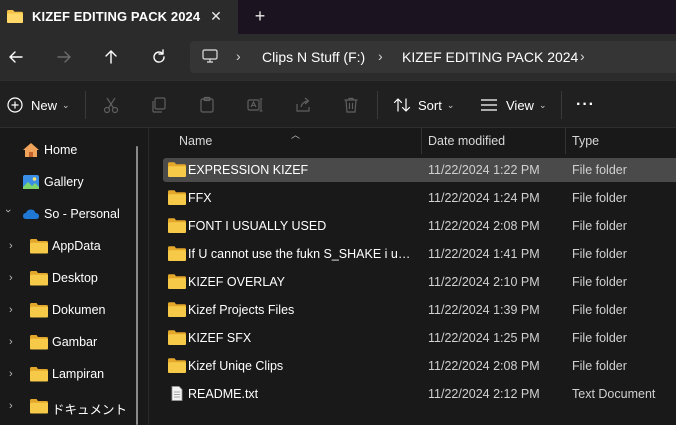  What do you see at coordinates (82, 214) in the screenshot?
I see `sidebar-item-label: So - Personal` at bounding box center [82, 214].